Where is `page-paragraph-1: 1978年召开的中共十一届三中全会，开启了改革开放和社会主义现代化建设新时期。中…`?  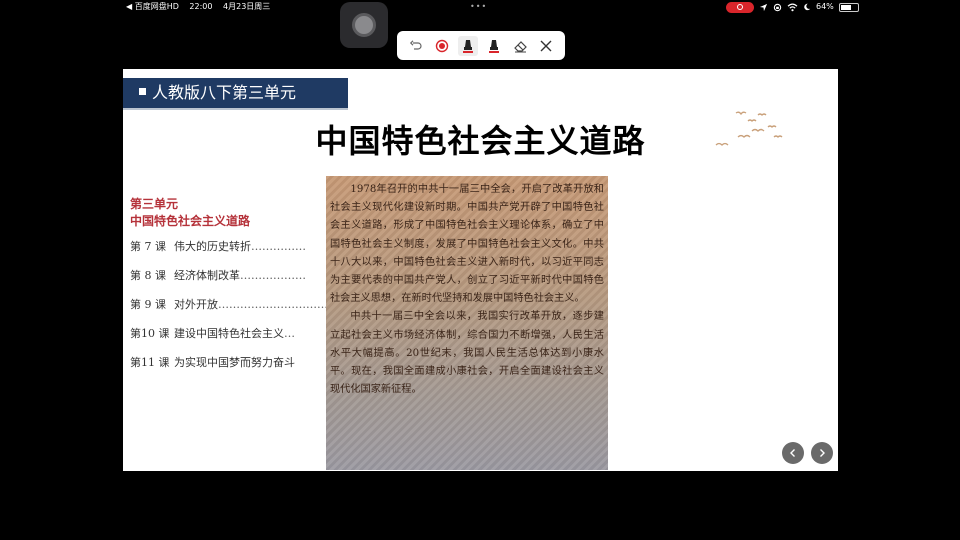 page-paragraph-1: 1978年召开的中共十一届三中全会，开启了改革开放和社会主义现代化建设新时期。中… is located at coordinates (467, 244).